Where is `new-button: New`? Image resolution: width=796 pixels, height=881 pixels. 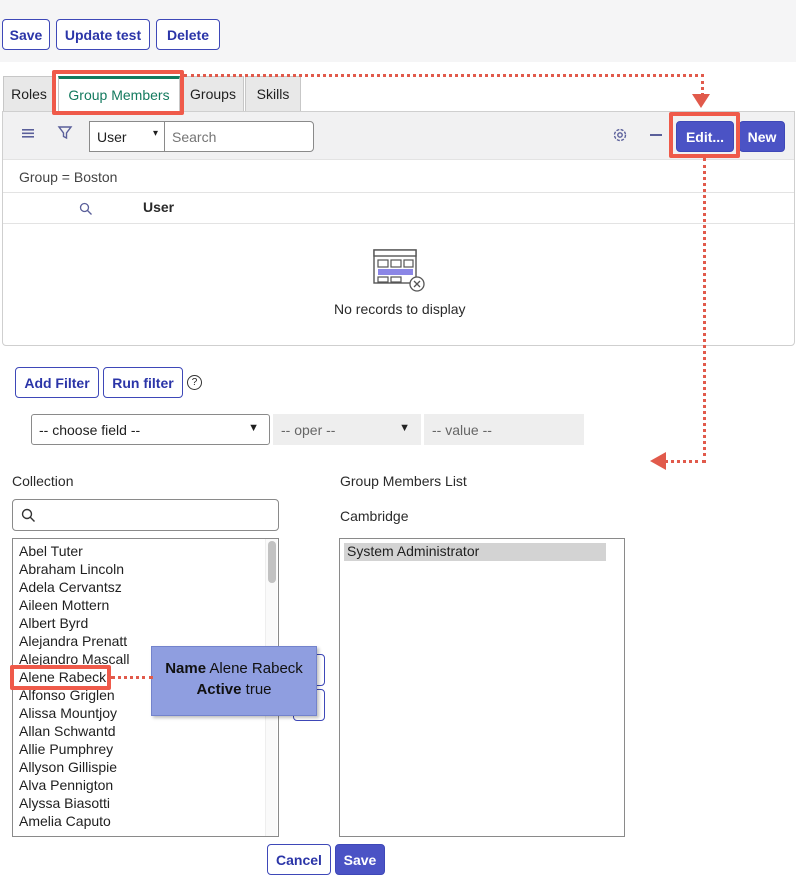 new-button: New is located at coordinates (762, 136).